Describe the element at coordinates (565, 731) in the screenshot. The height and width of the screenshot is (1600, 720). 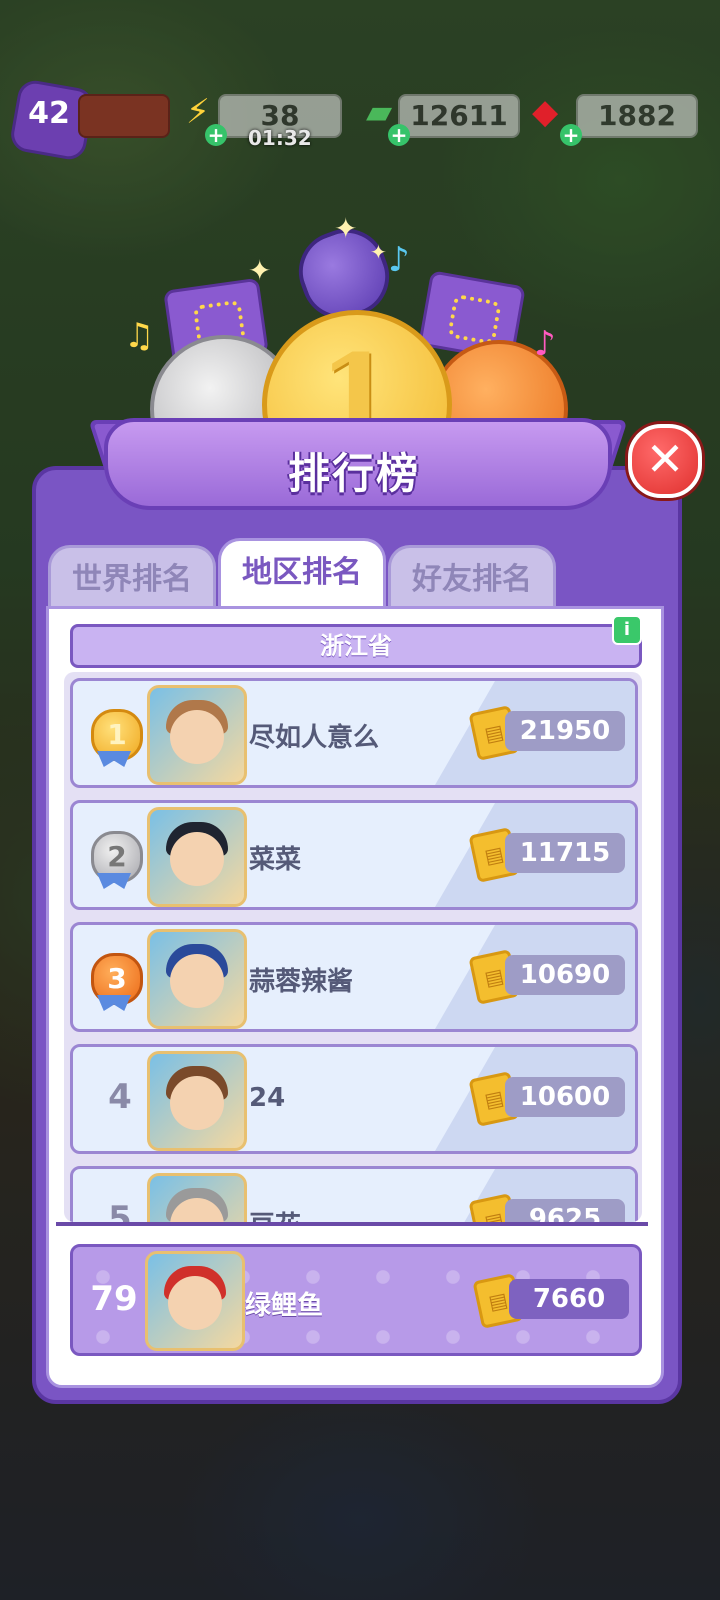
I see `player-score: 21950` at that location.